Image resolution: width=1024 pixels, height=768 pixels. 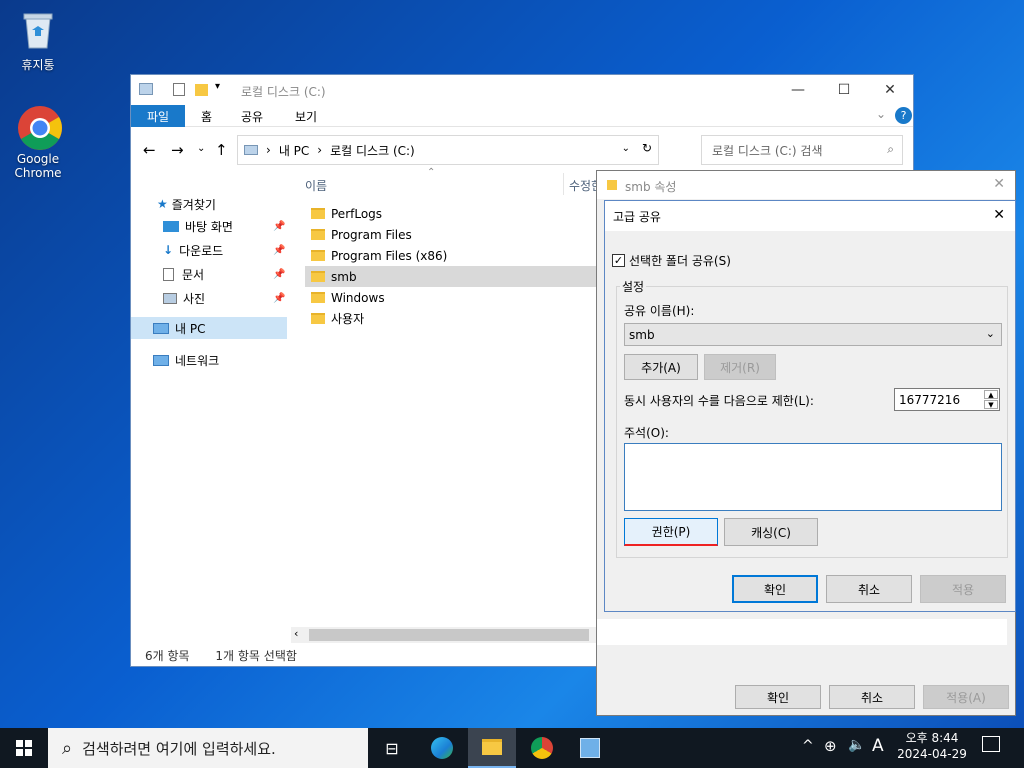 What do you see at coordinates (209, 298) in the screenshot?
I see `nav-pictures: 사진 📌` at bounding box center [209, 298].